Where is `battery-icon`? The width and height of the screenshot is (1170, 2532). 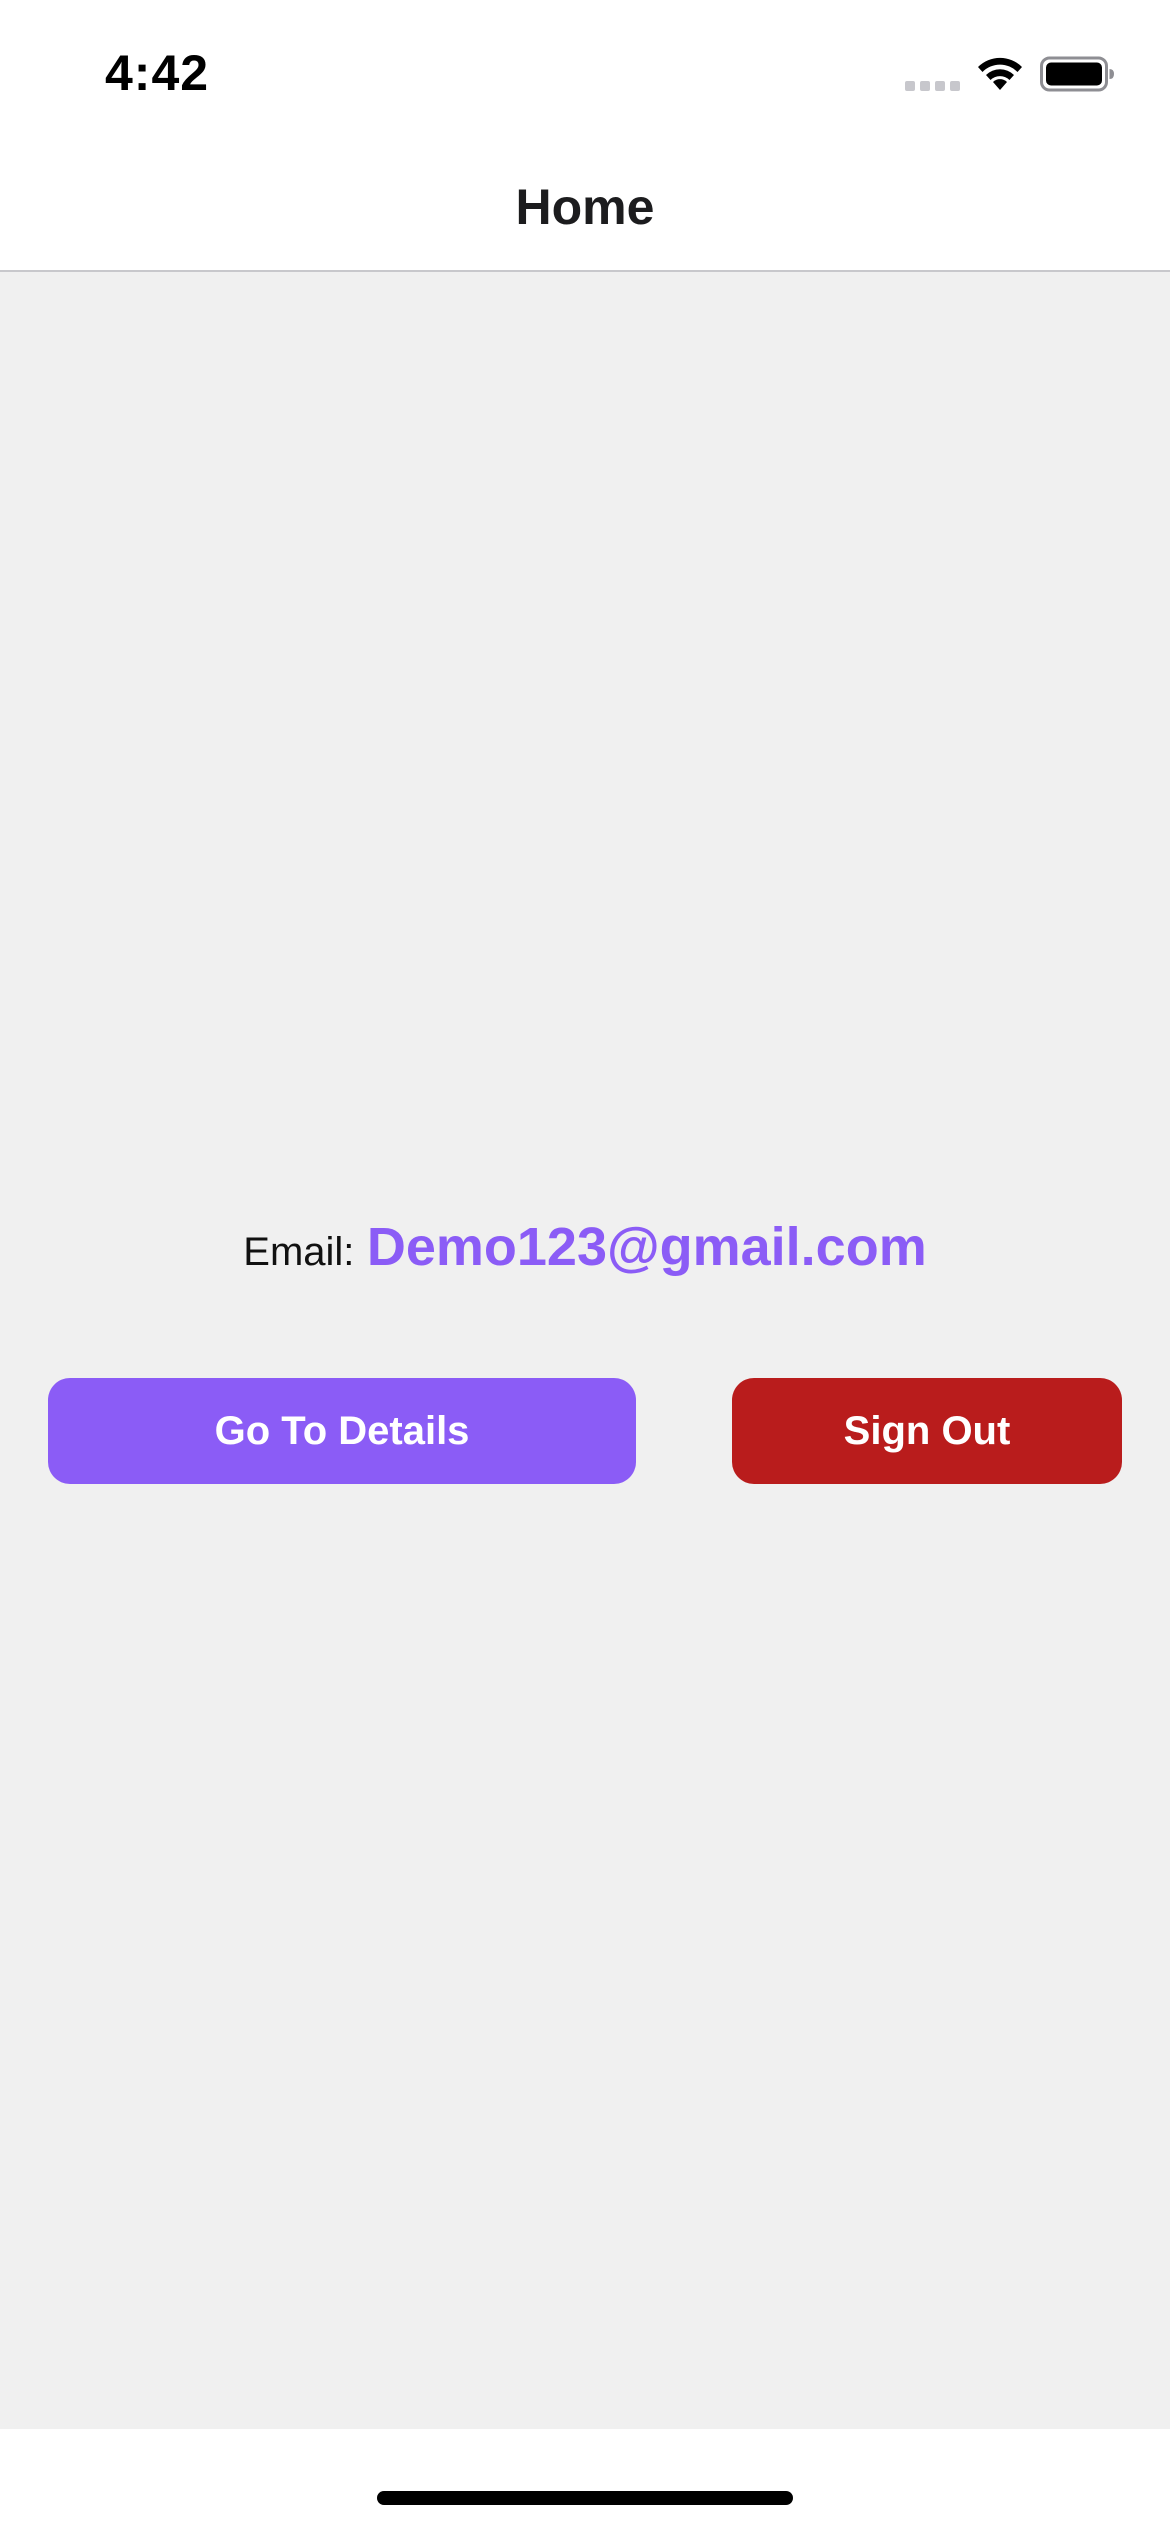
battery-icon is located at coordinates (1077, 74).